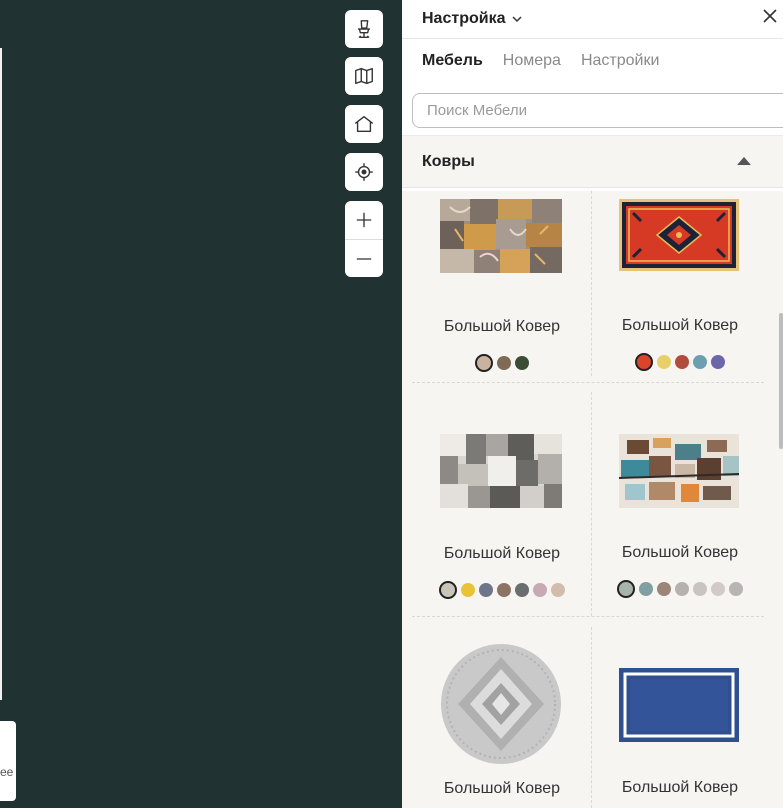 The height and width of the screenshot is (808, 783). What do you see at coordinates (597, 110) in the screenshot?
I see `search-input` at bounding box center [597, 110].